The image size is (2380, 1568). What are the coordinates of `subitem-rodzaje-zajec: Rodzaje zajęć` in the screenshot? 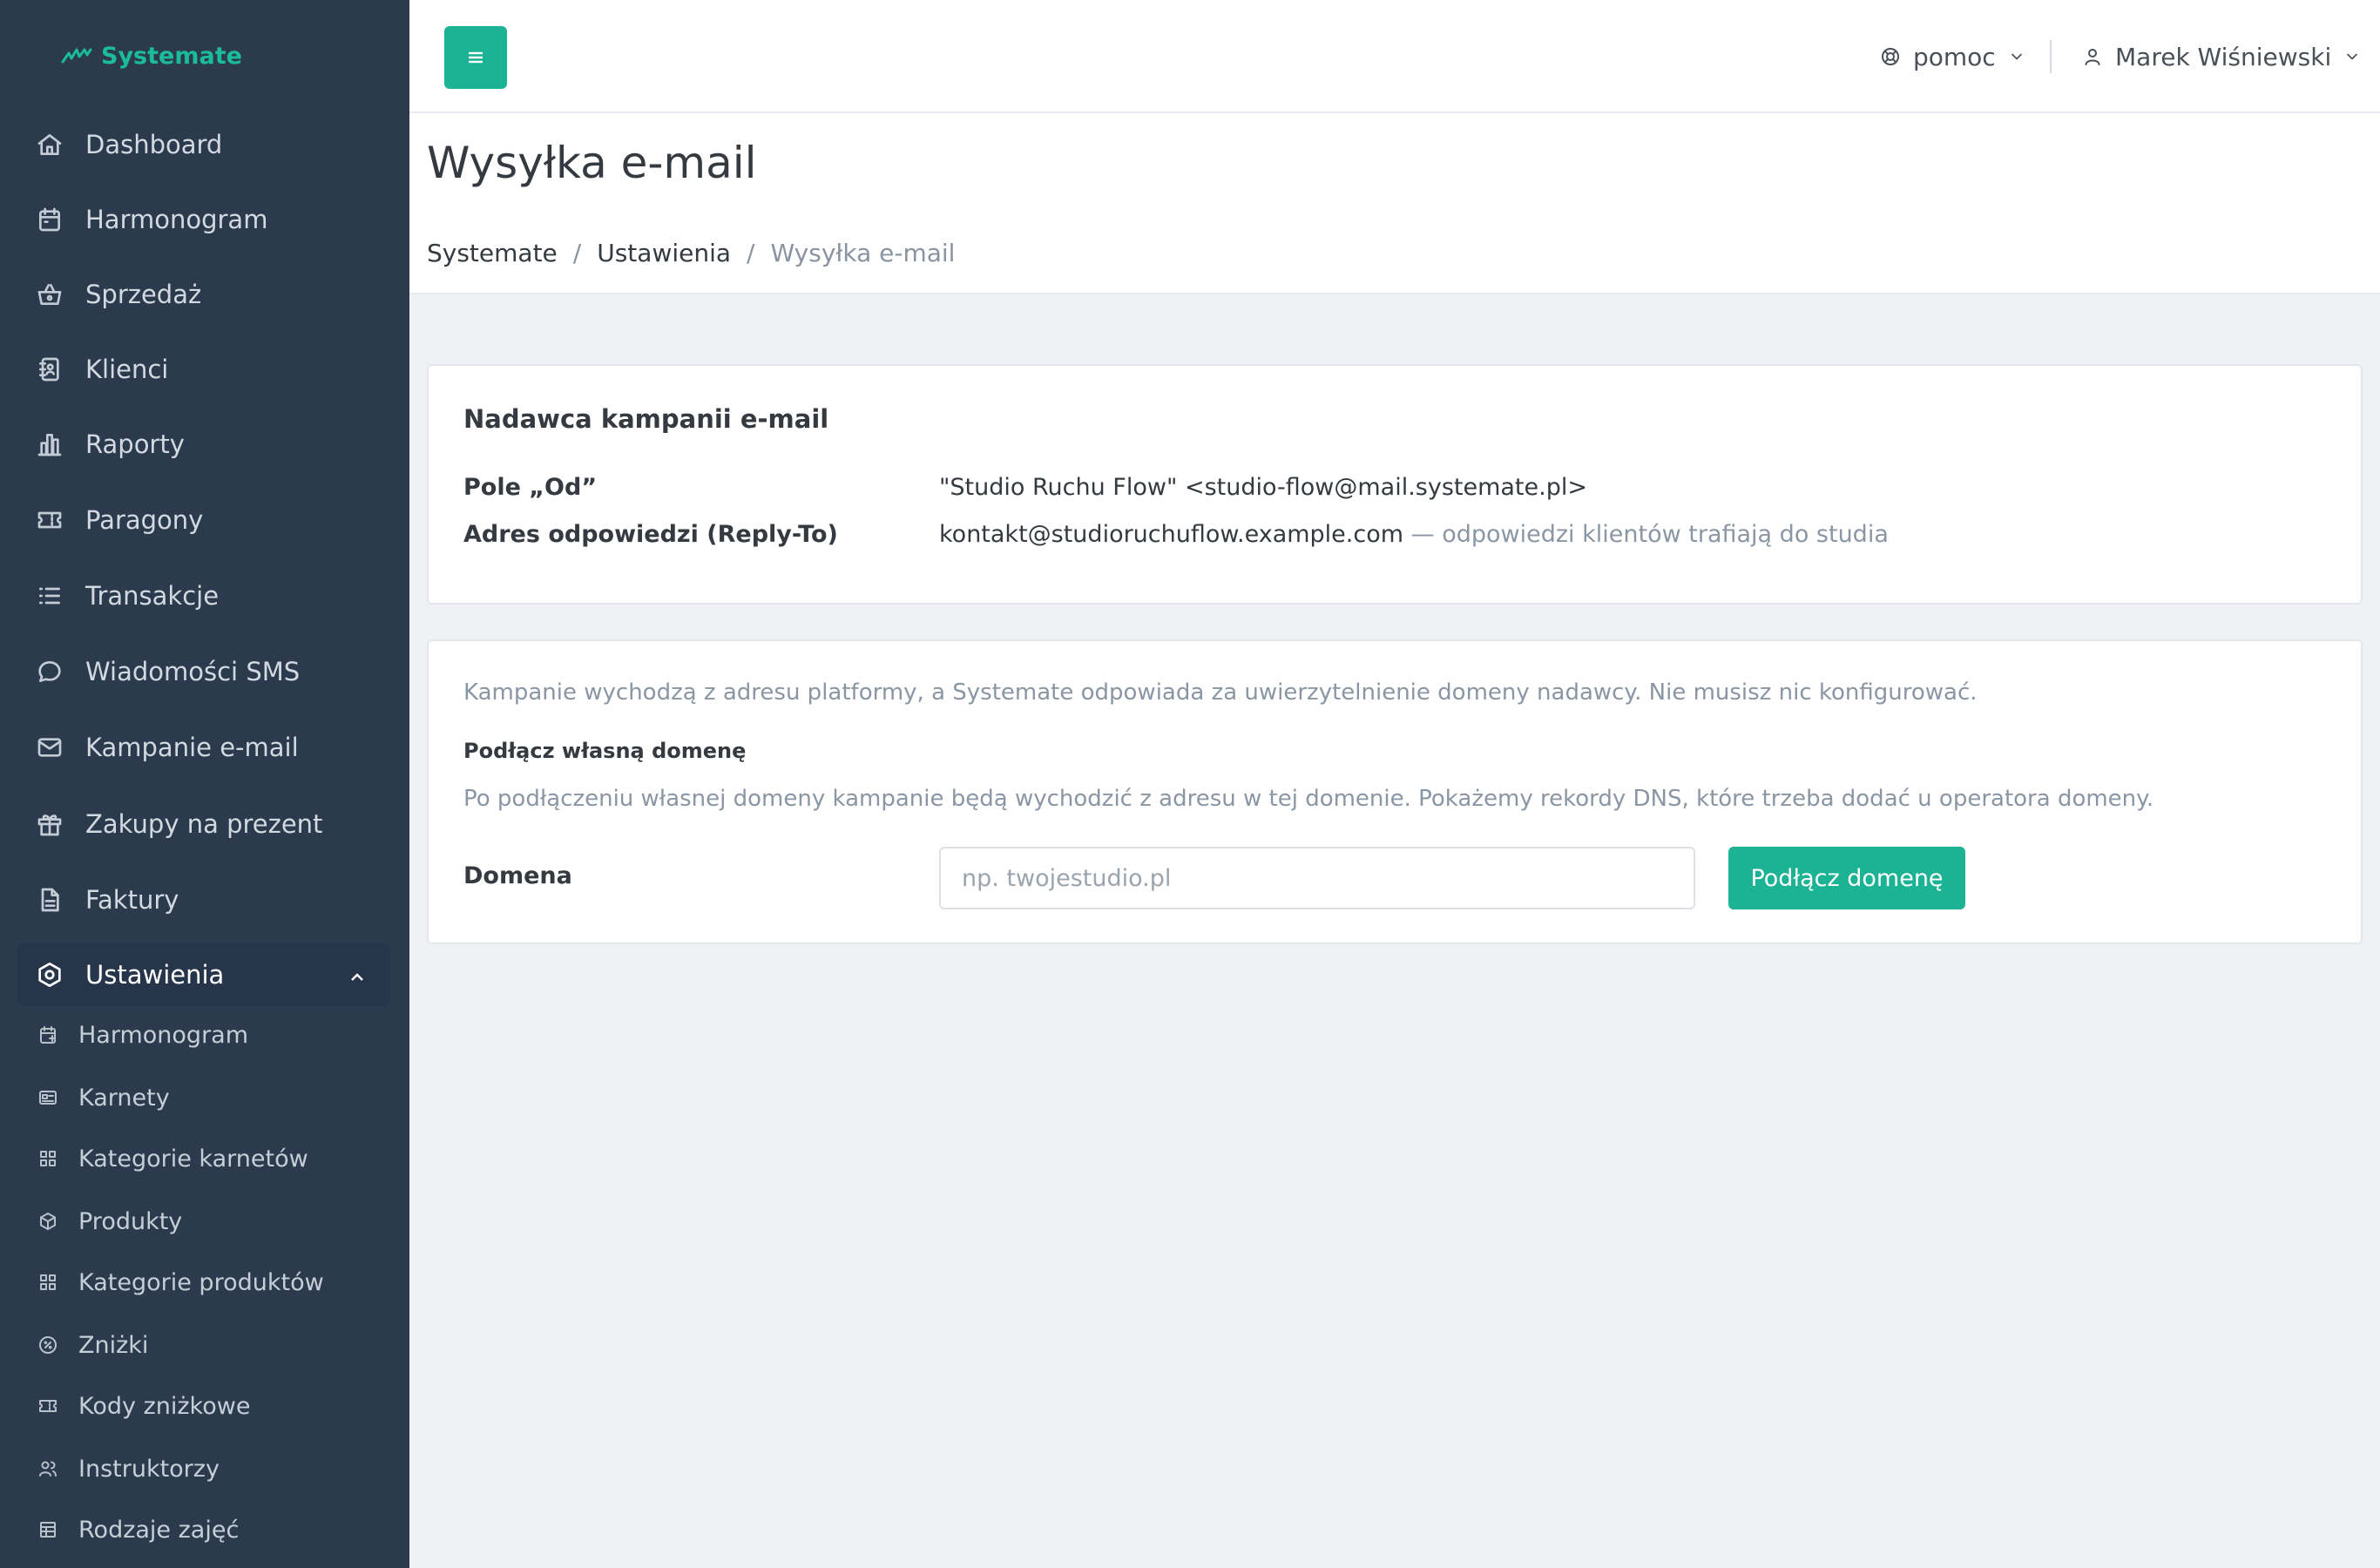 It's located at (203, 1530).